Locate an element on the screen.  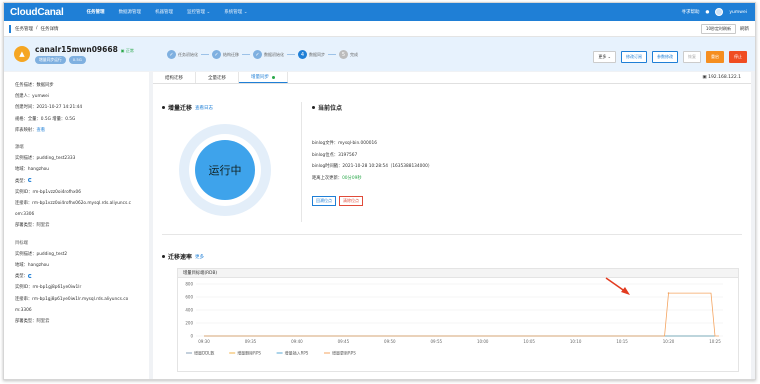
target-title: 目标端 is located at coordinates (21, 243).